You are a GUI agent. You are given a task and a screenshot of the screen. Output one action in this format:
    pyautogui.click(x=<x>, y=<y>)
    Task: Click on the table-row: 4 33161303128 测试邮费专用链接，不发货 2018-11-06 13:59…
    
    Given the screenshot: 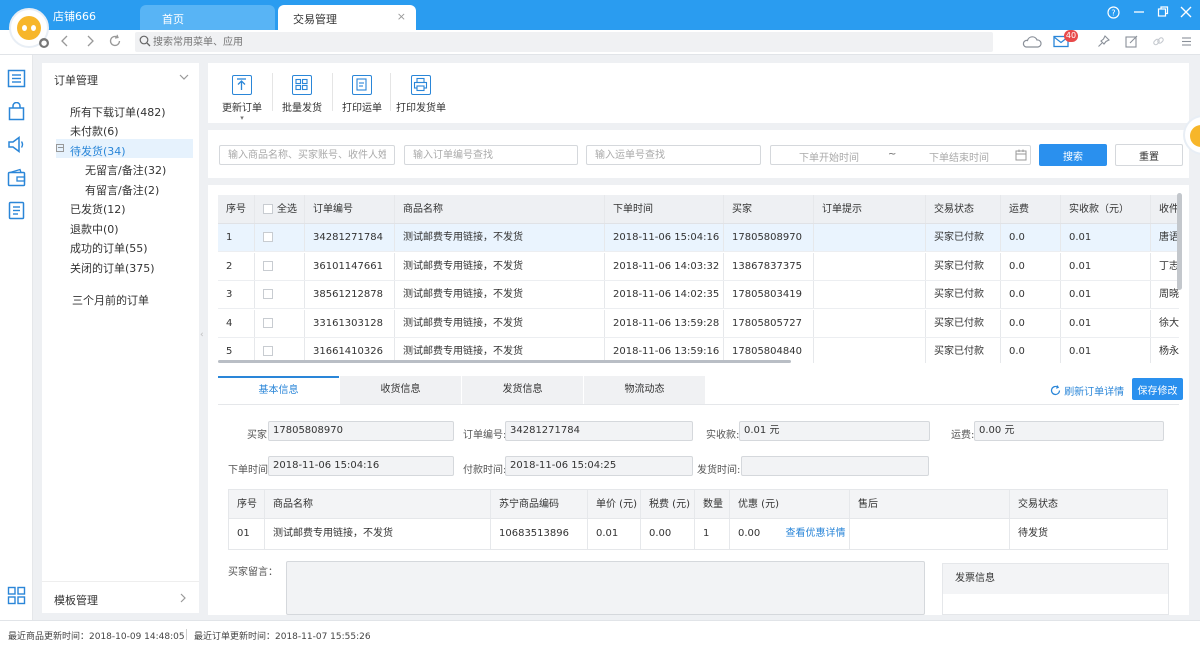 What is the action you would take?
    pyautogui.click(x=698, y=323)
    